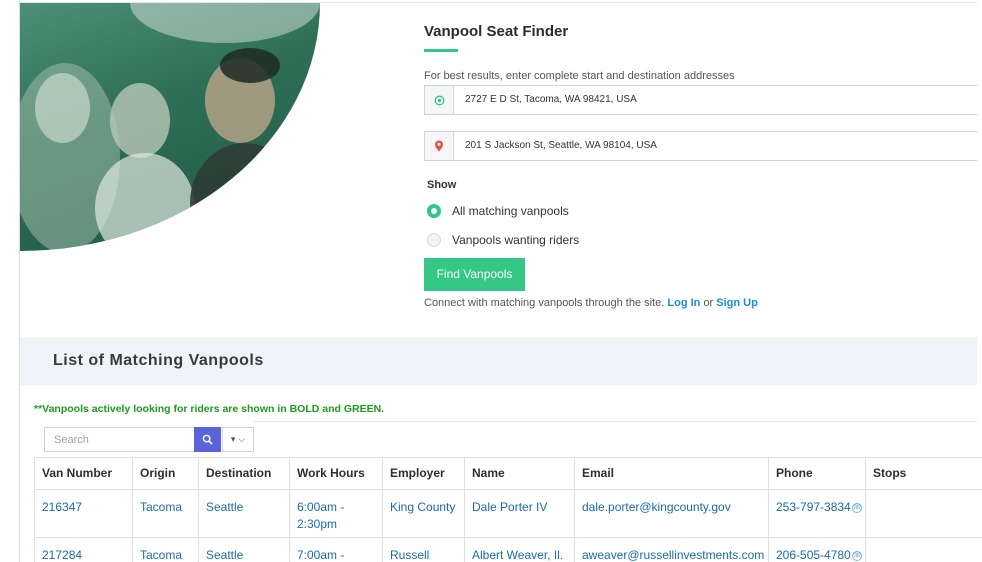  What do you see at coordinates (441, 50) in the screenshot?
I see `title-underline` at bounding box center [441, 50].